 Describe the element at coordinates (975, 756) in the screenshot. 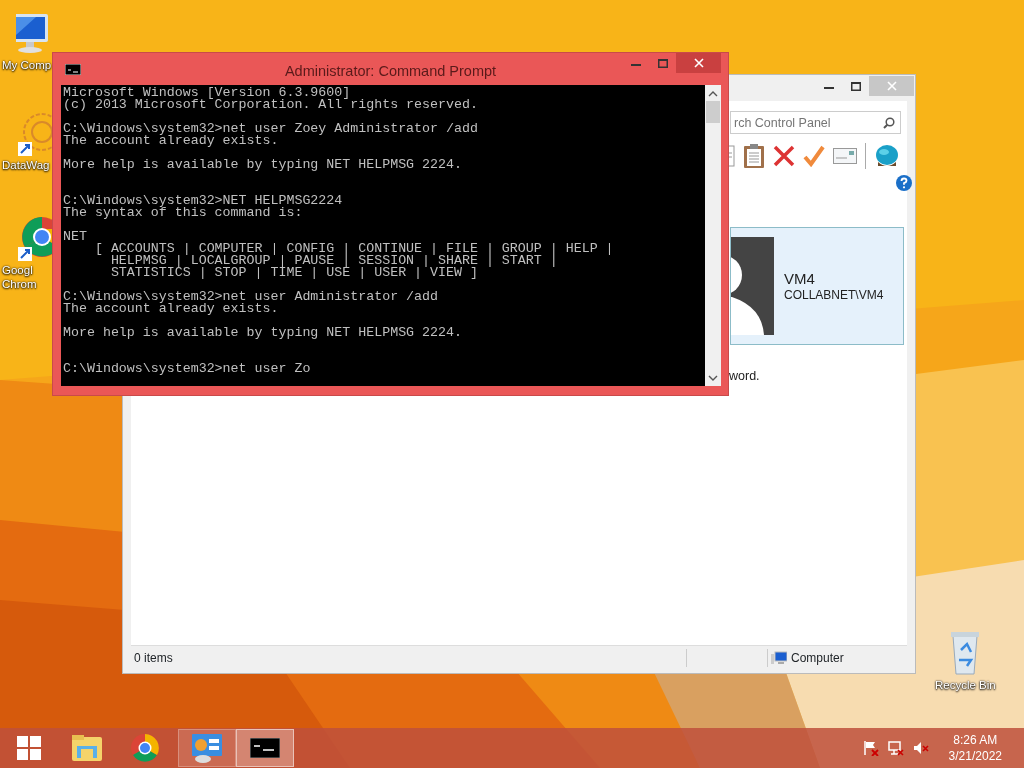

I see `clock-date: 3/21/2022` at that location.